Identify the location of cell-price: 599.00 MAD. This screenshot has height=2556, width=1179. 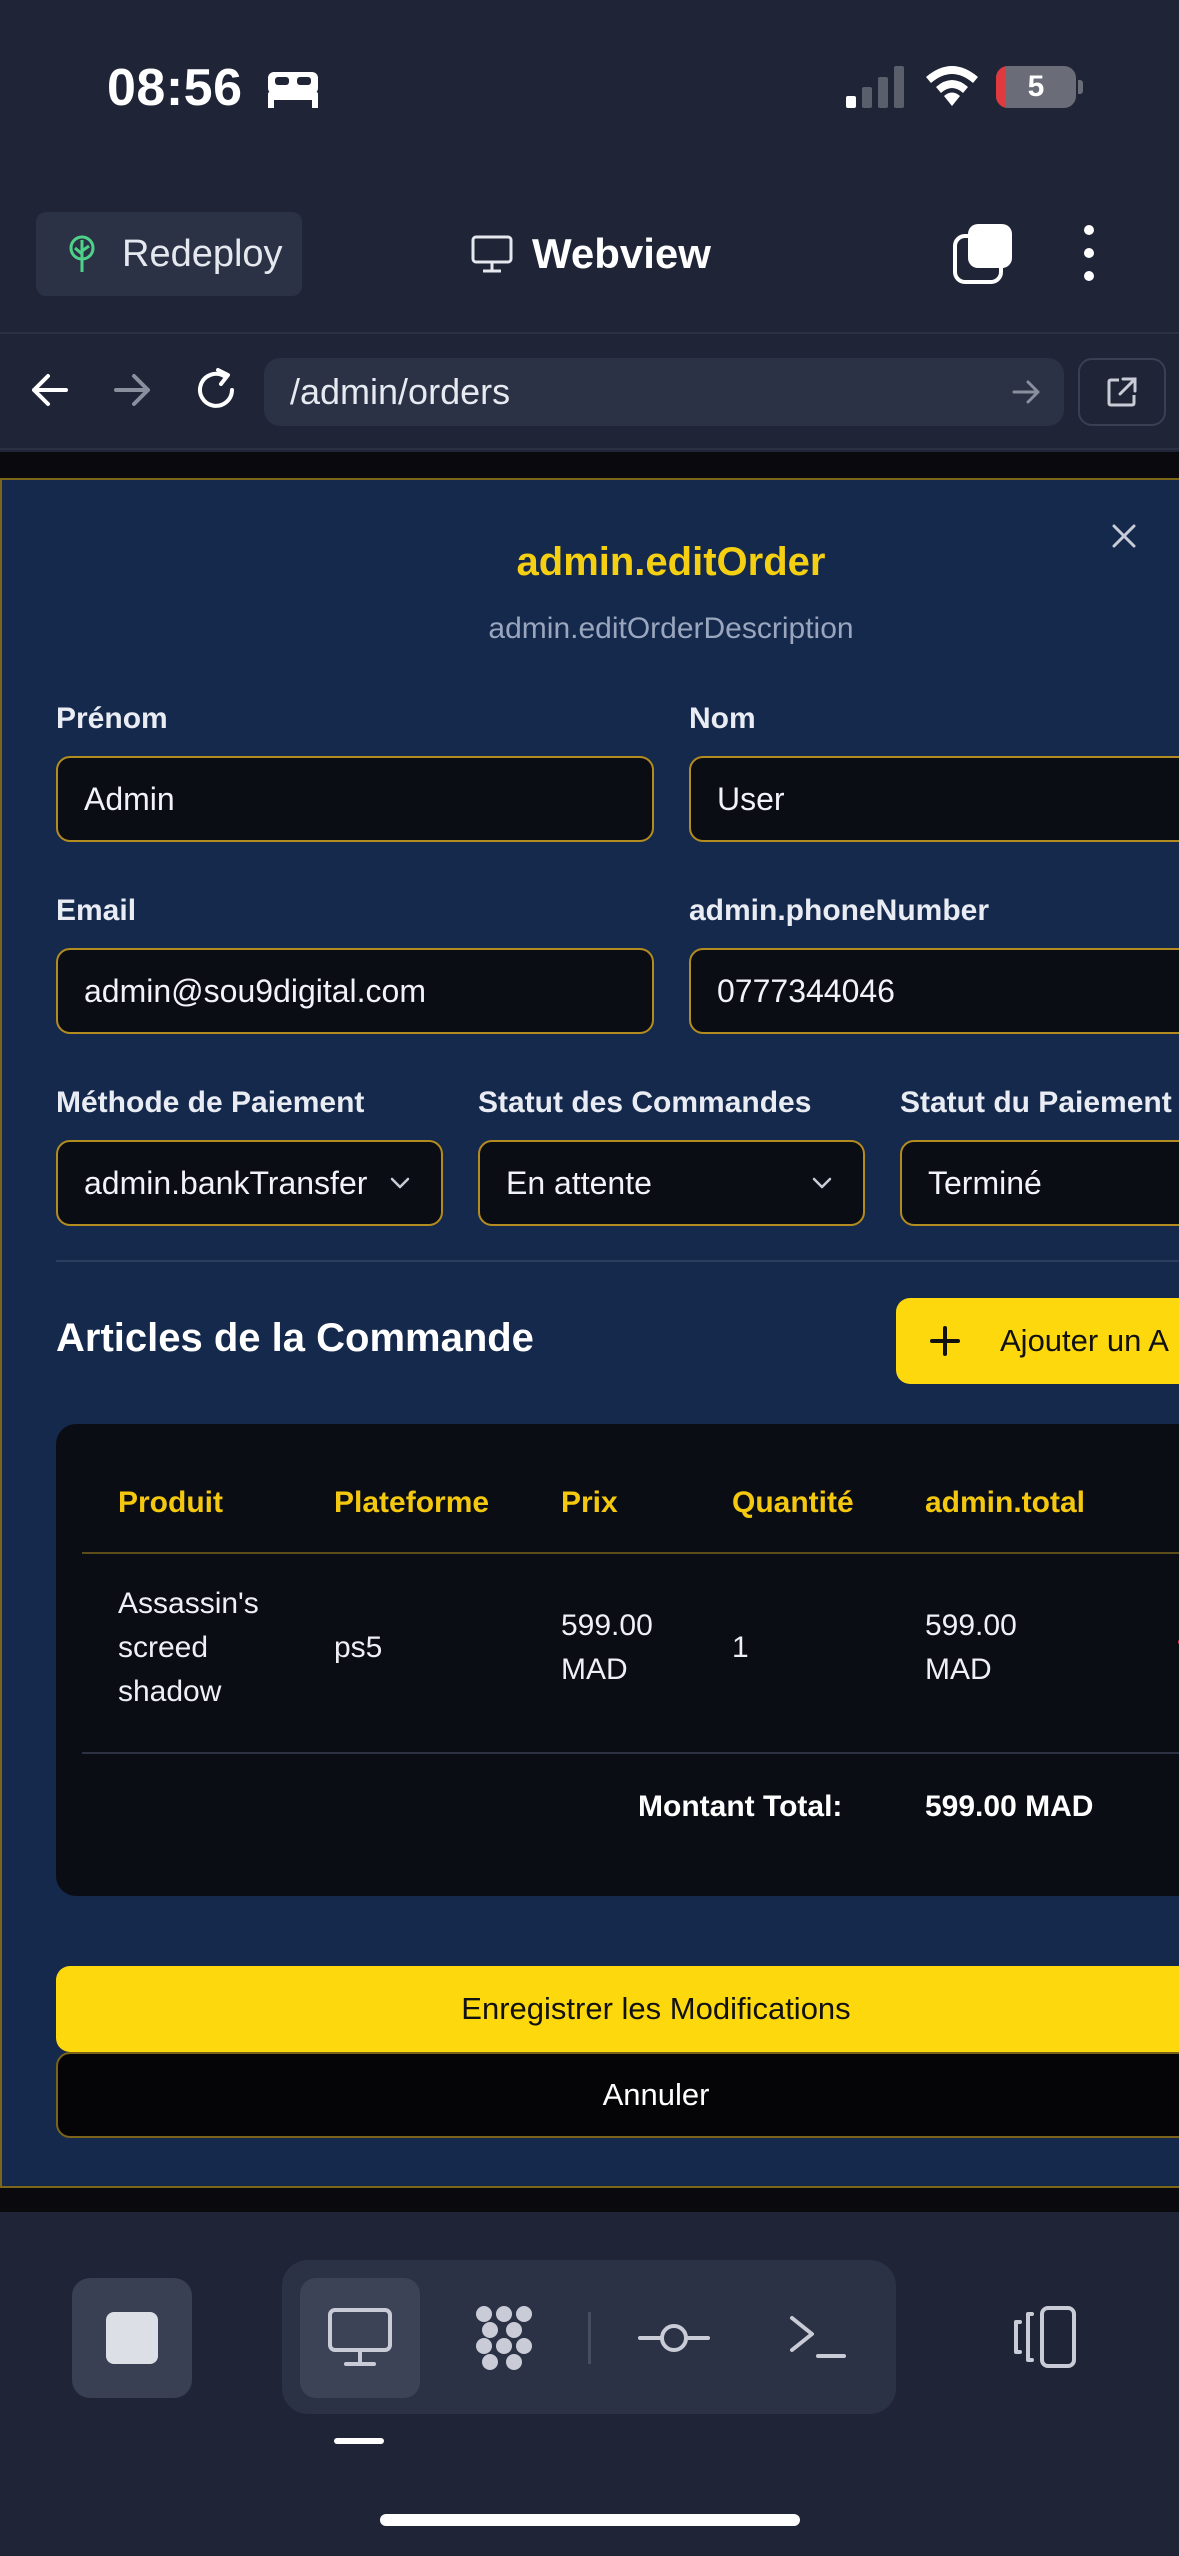
(607, 1647).